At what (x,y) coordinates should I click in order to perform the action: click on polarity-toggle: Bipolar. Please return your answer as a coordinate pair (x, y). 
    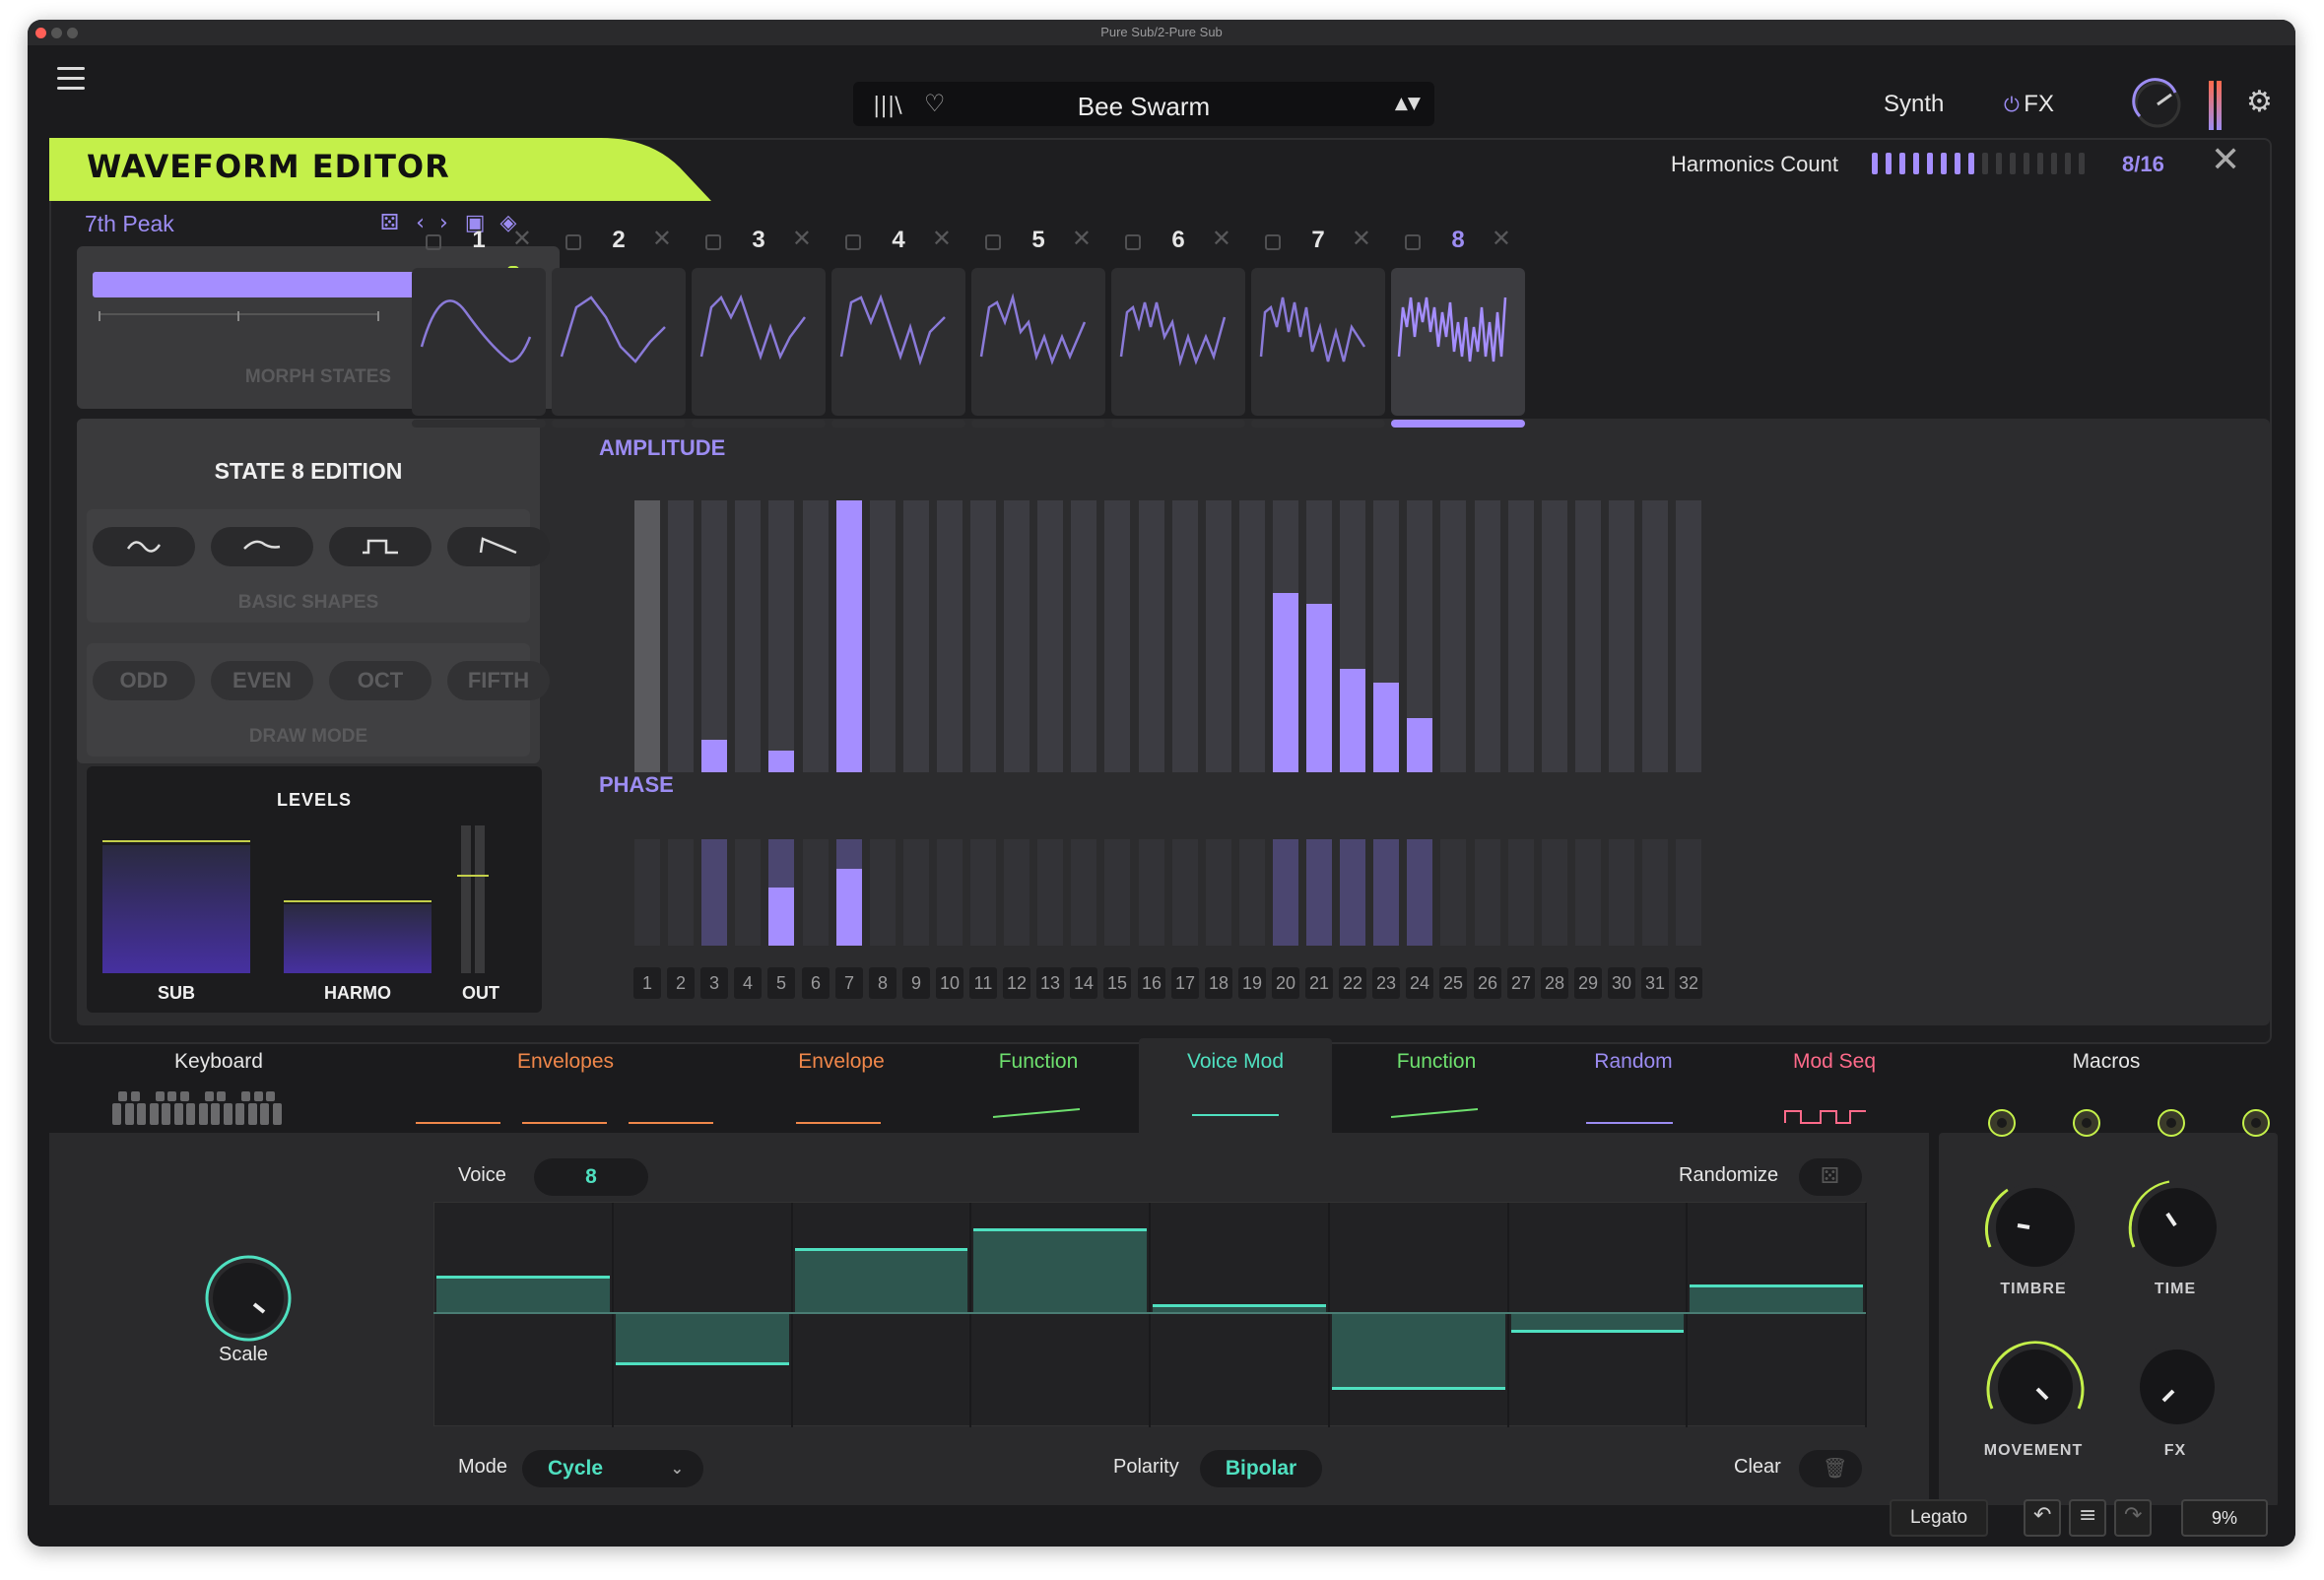
    Looking at the image, I should click on (1261, 1469).